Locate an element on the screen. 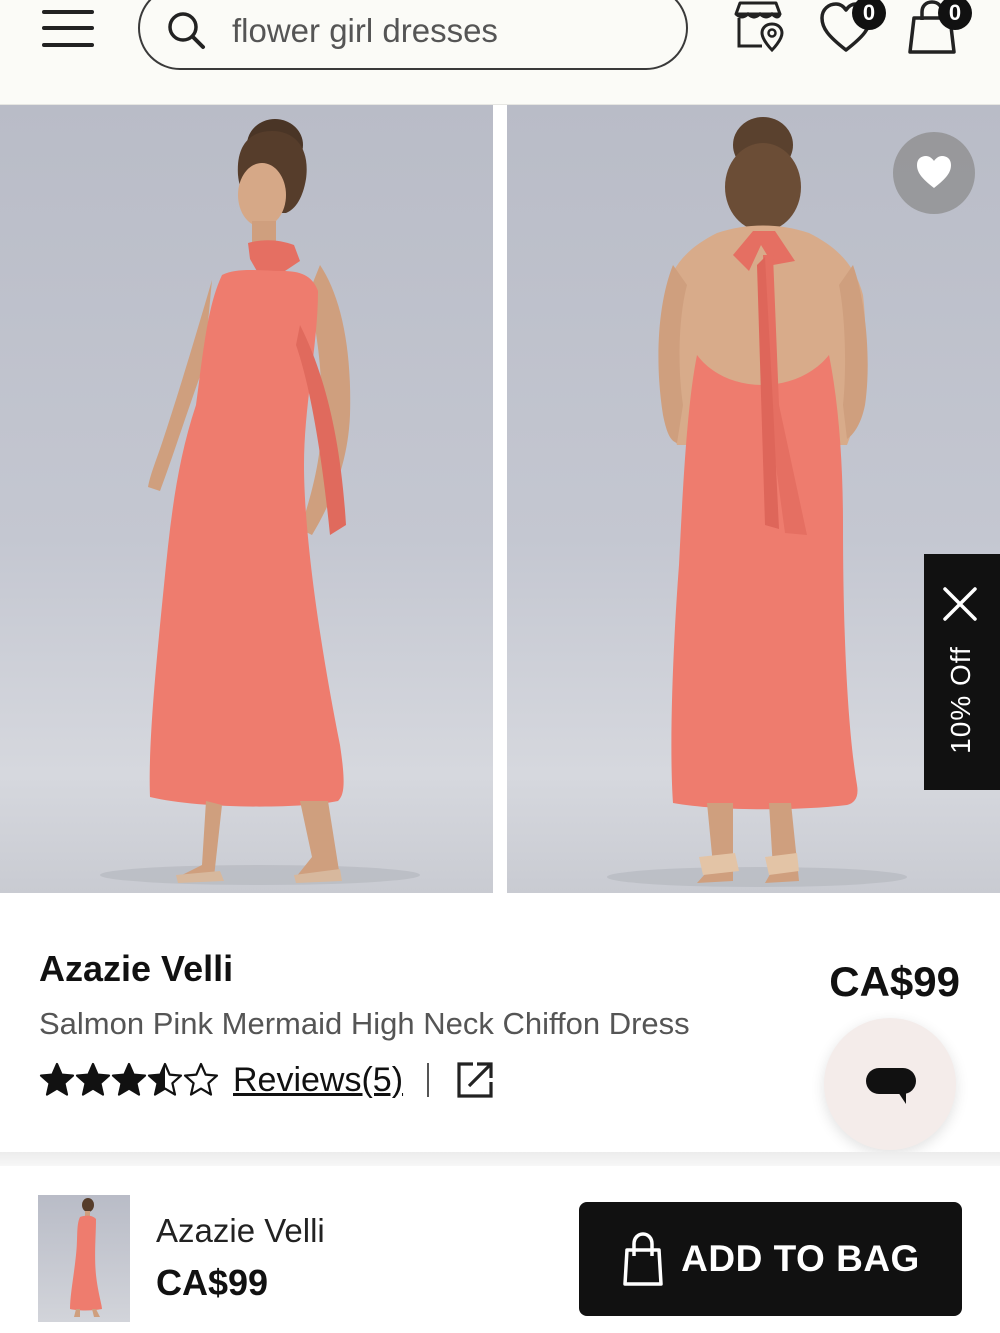 Image resolution: width=1000 pixels, height=1333 pixels. top-header: 0 0 is located at coordinates (500, 52).